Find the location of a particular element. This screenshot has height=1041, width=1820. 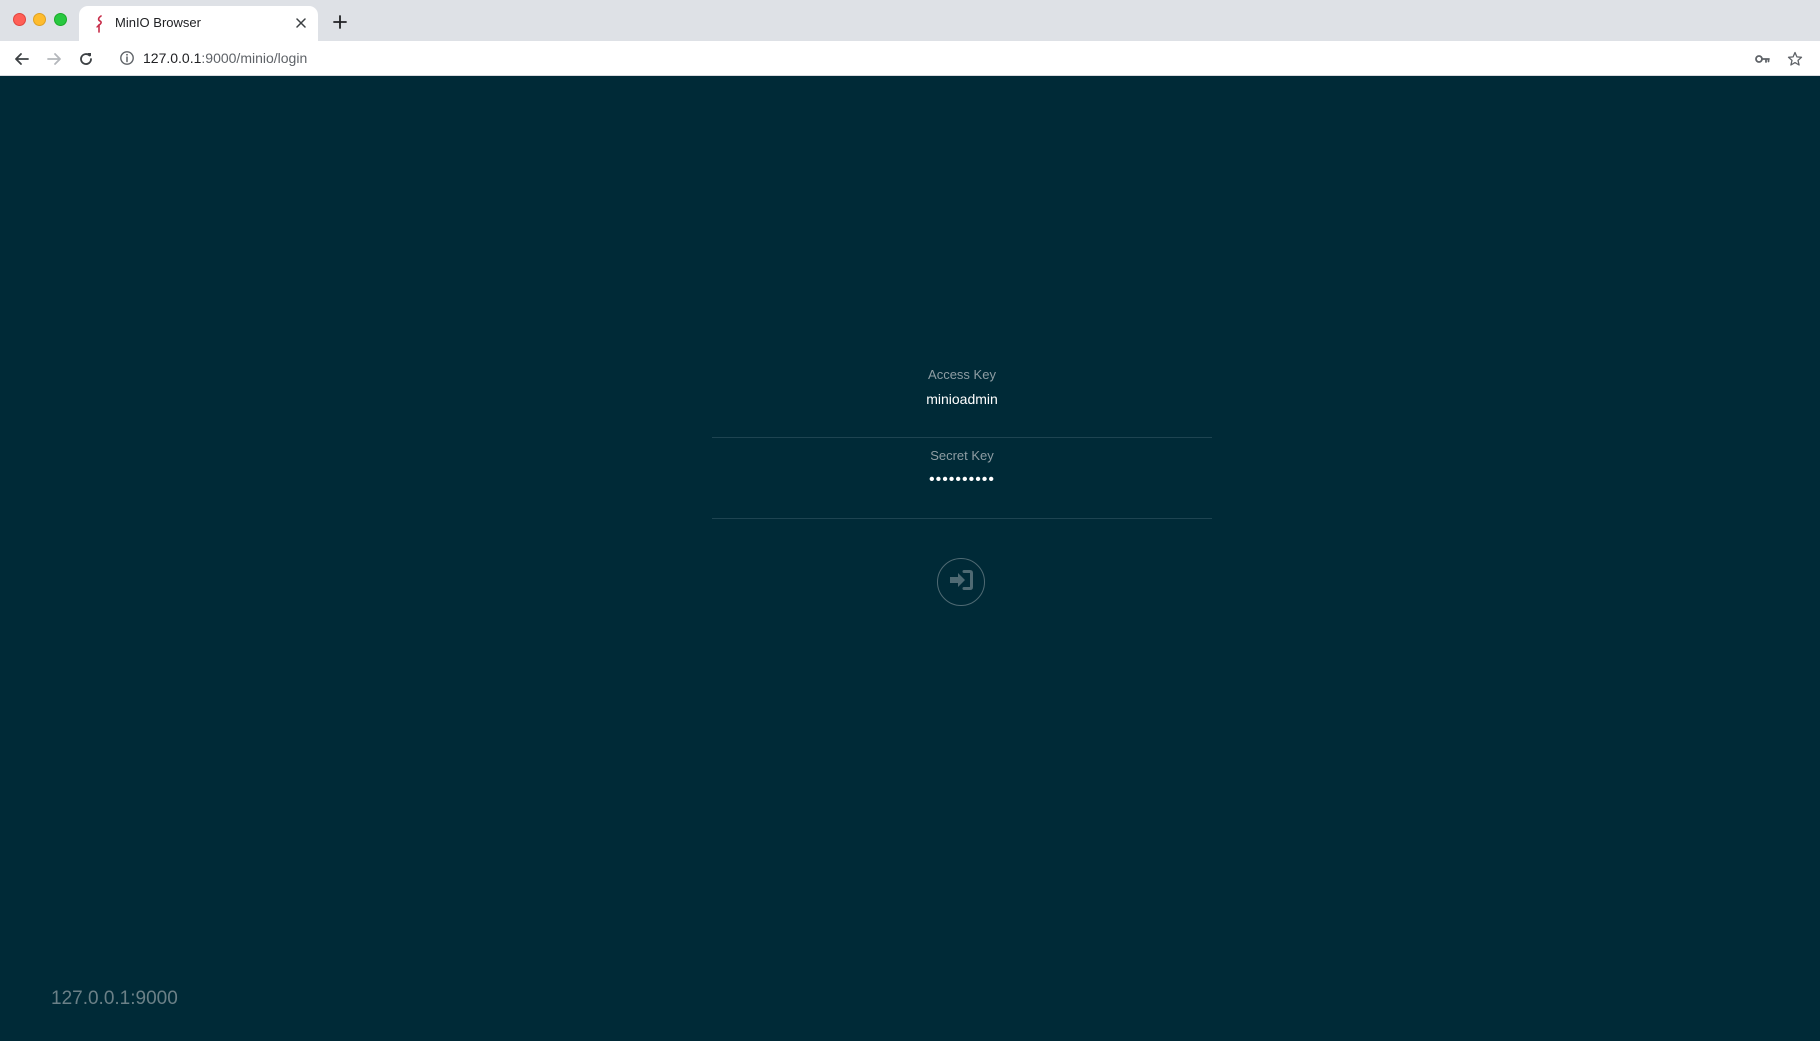

site-info-icon is located at coordinates (127, 58).